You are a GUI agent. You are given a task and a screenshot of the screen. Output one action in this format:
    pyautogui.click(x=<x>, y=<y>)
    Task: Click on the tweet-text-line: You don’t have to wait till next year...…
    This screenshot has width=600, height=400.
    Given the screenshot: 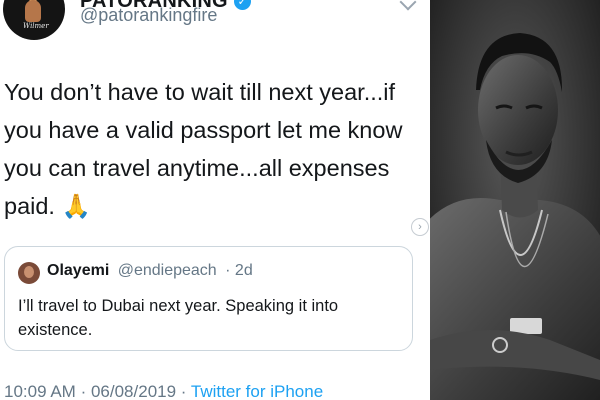 What is the action you would take?
    pyautogui.click(x=200, y=92)
    